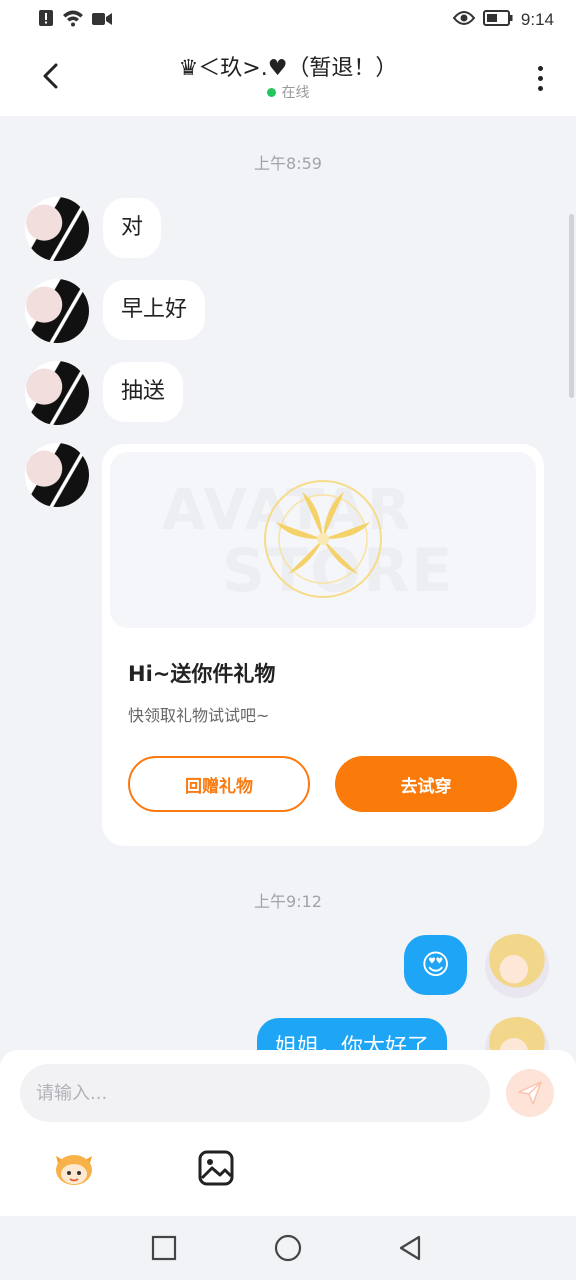  Describe the element at coordinates (255, 1093) in the screenshot. I see `message-input` at that location.